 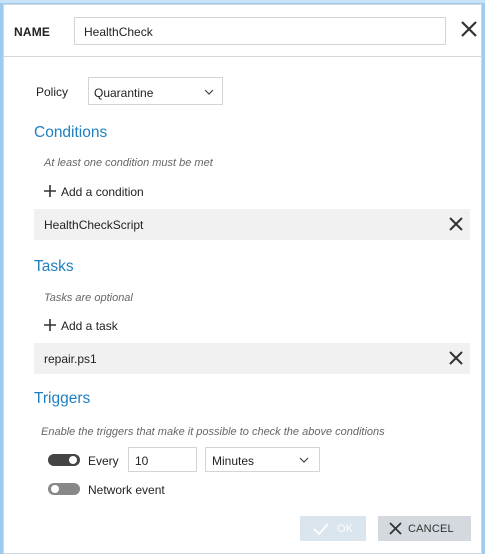 What do you see at coordinates (233, 461) in the screenshot?
I see `interval-unit-value: Minutes` at bounding box center [233, 461].